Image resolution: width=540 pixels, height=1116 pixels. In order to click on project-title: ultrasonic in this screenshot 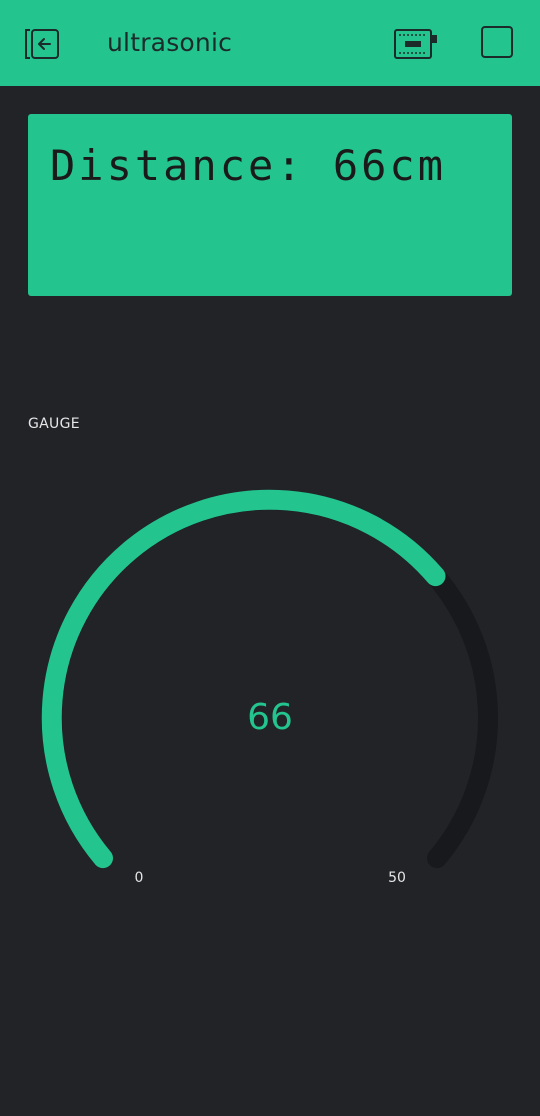, I will do `click(170, 42)`.